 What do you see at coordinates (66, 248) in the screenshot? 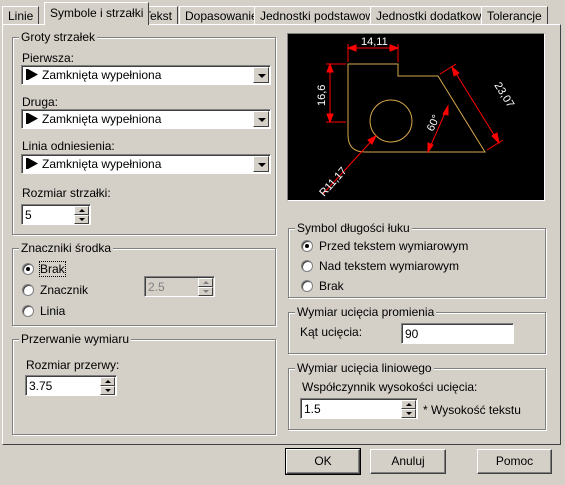
I see `center-marks-title: Znaczniki środka` at bounding box center [66, 248].